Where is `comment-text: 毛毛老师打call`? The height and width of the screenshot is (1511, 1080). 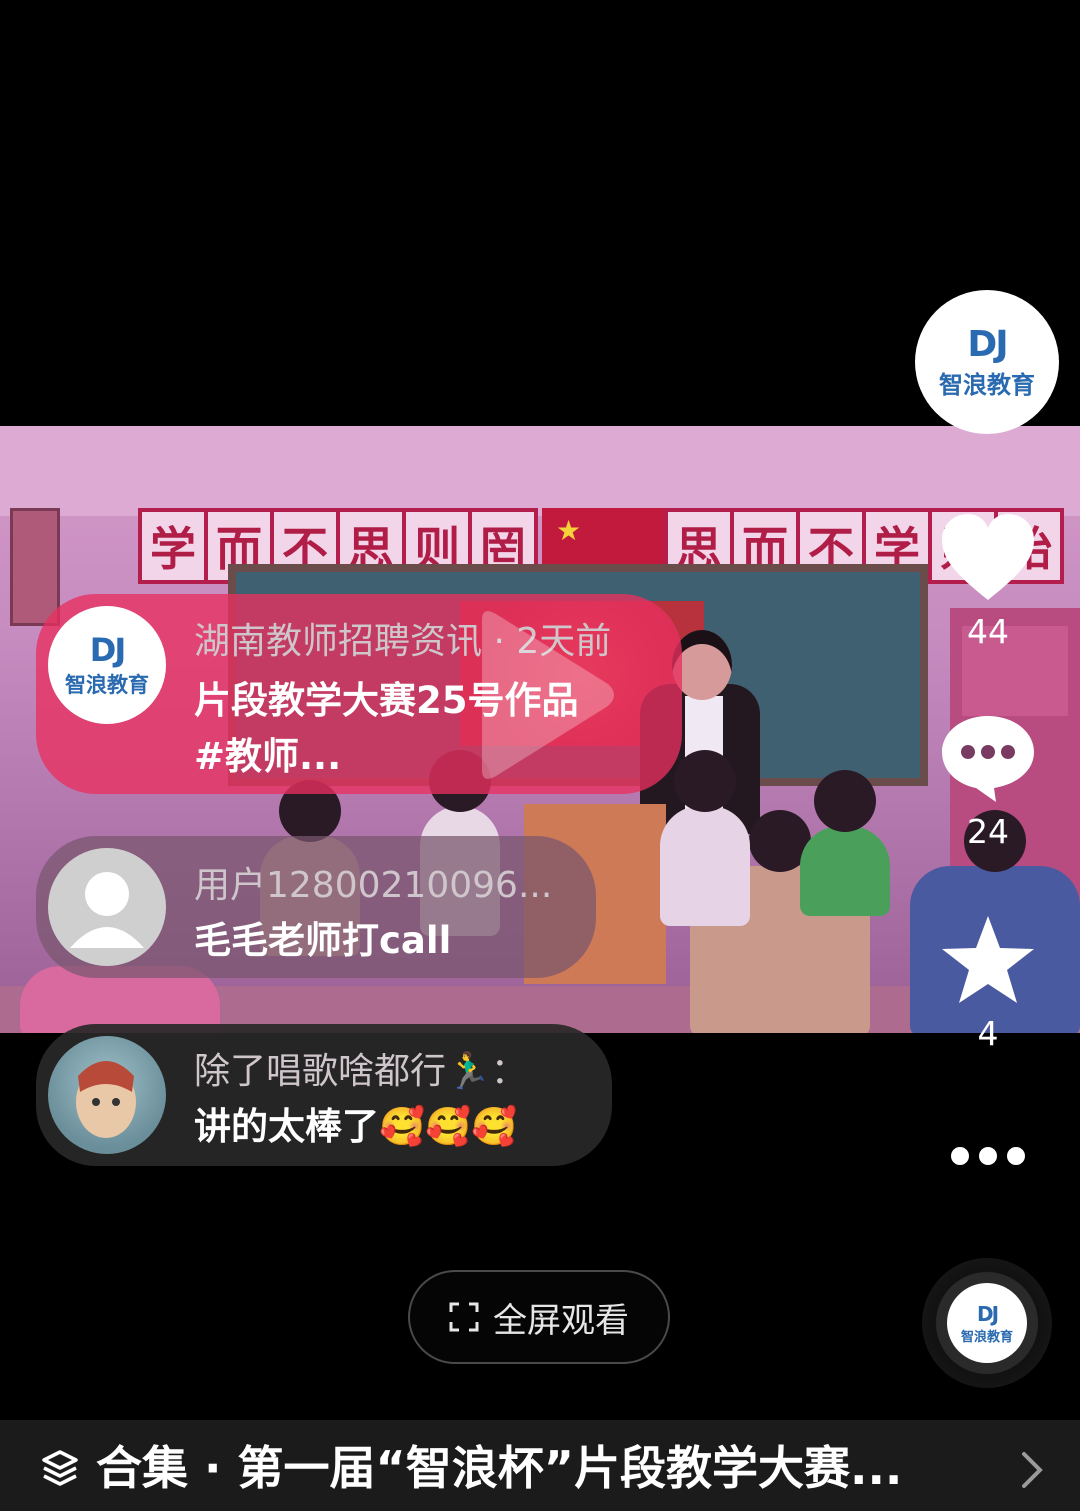 comment-text: 毛毛老师打call is located at coordinates (323, 940).